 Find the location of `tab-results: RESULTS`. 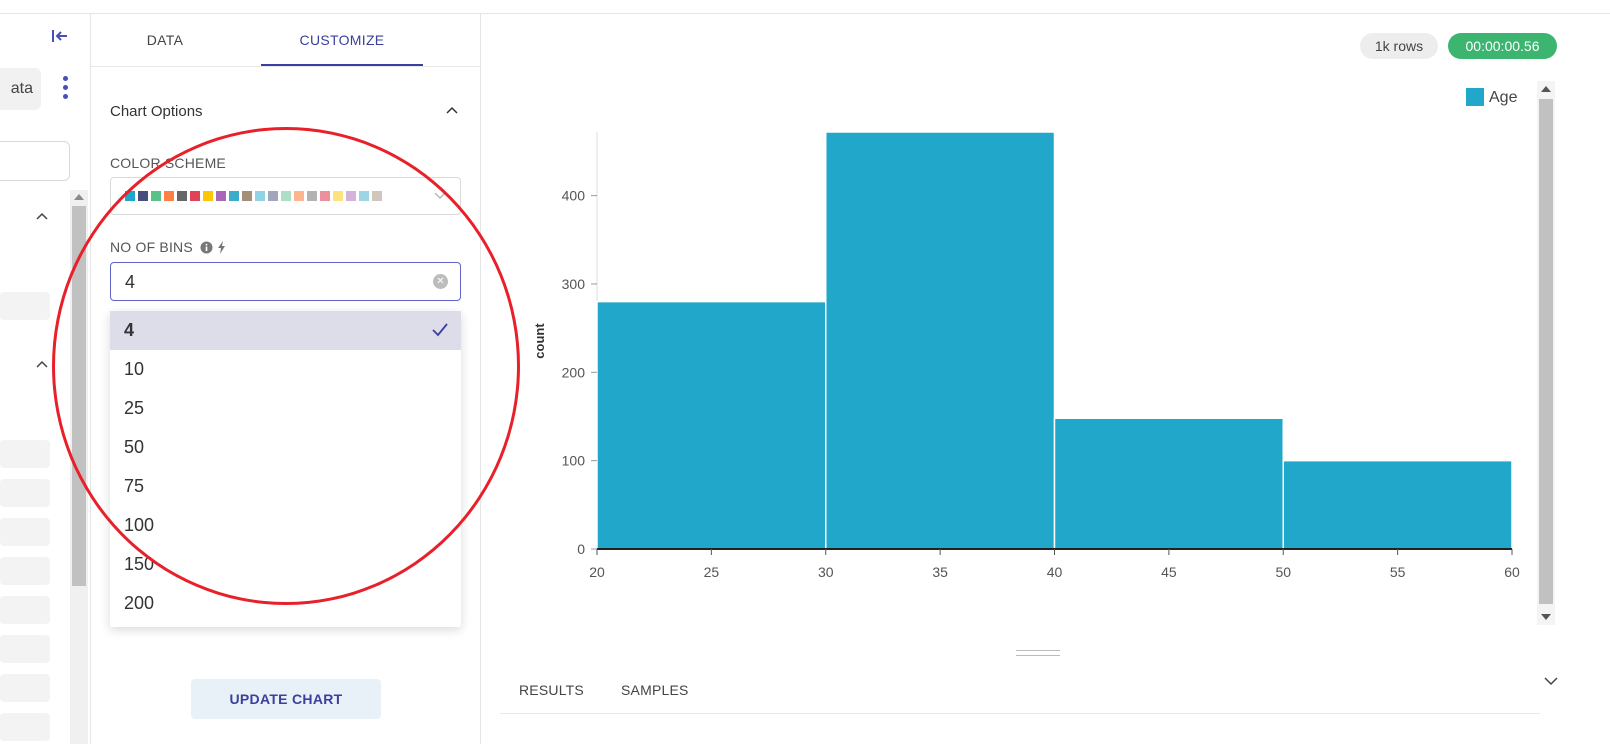

tab-results: RESULTS is located at coordinates (551, 690).